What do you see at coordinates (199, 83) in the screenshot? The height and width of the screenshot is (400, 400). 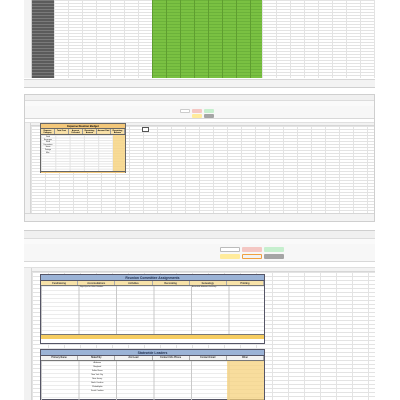 I see `status-bar` at bounding box center [199, 83].